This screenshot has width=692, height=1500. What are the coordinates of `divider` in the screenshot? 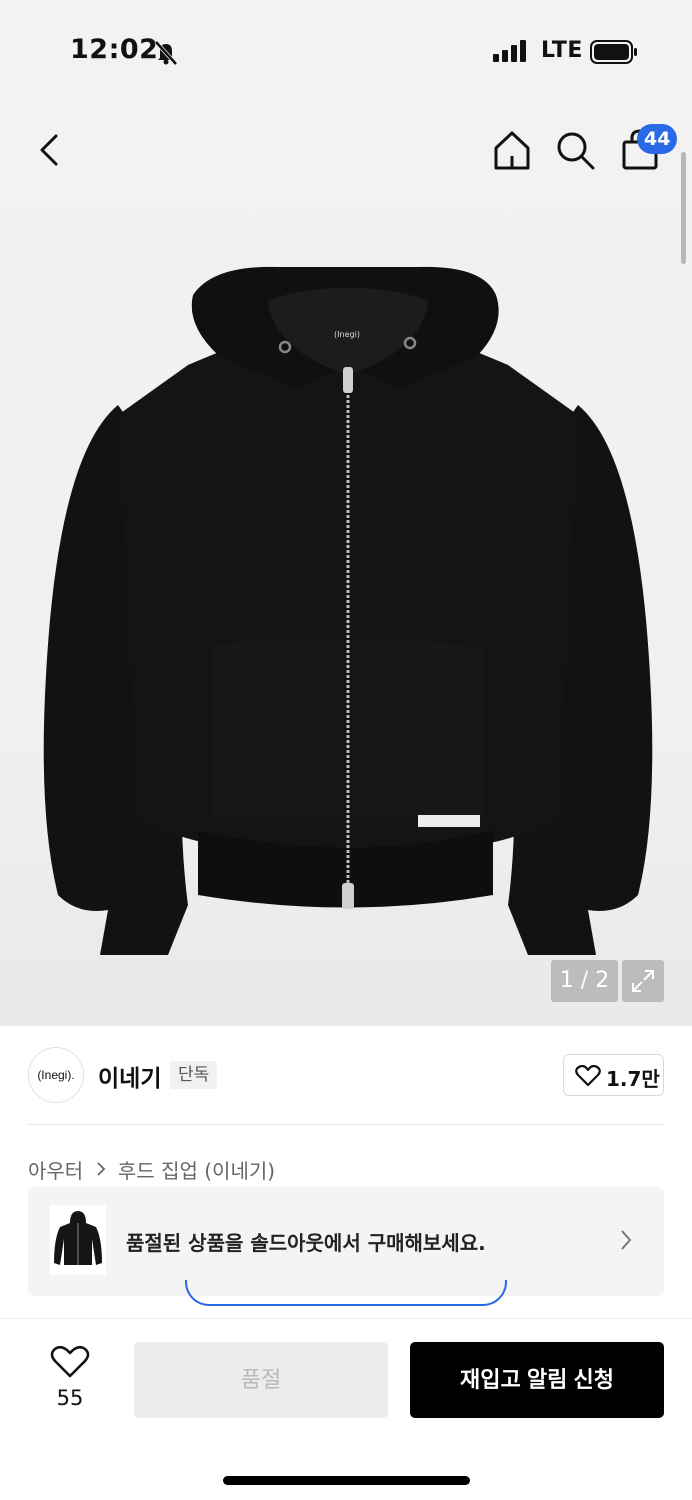 It's located at (346, 1124).